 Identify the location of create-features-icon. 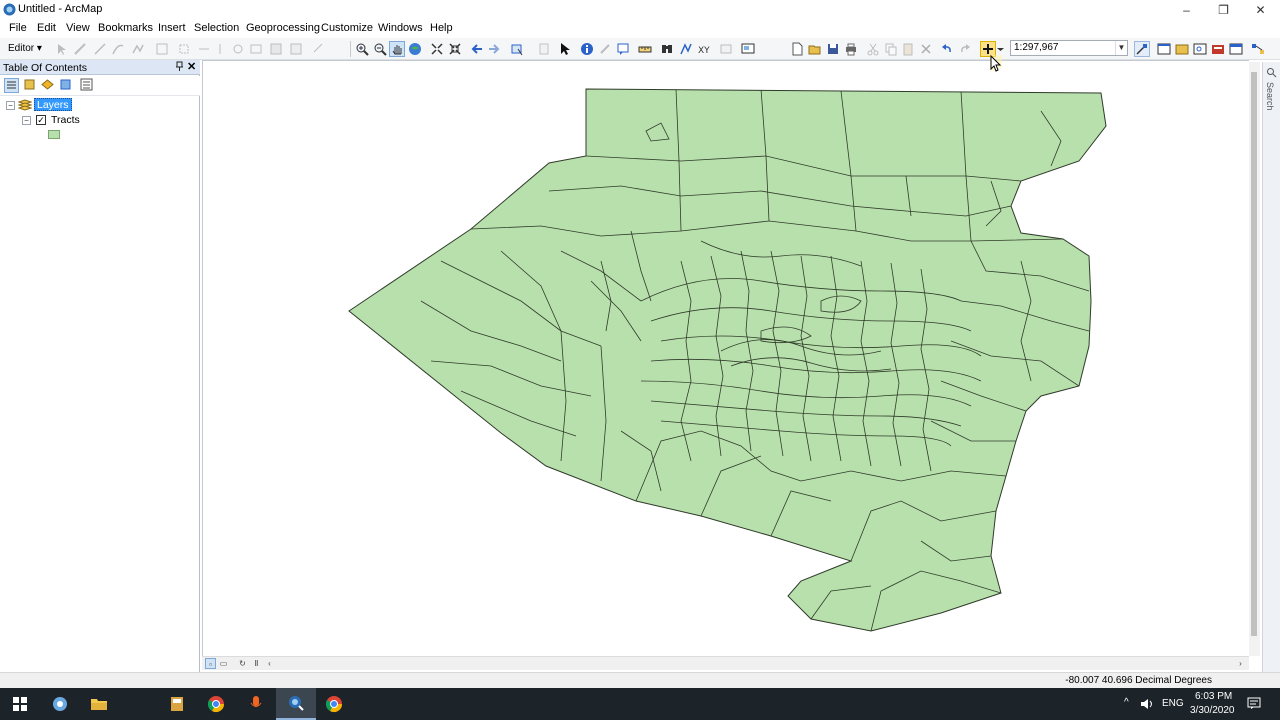
(296, 49).